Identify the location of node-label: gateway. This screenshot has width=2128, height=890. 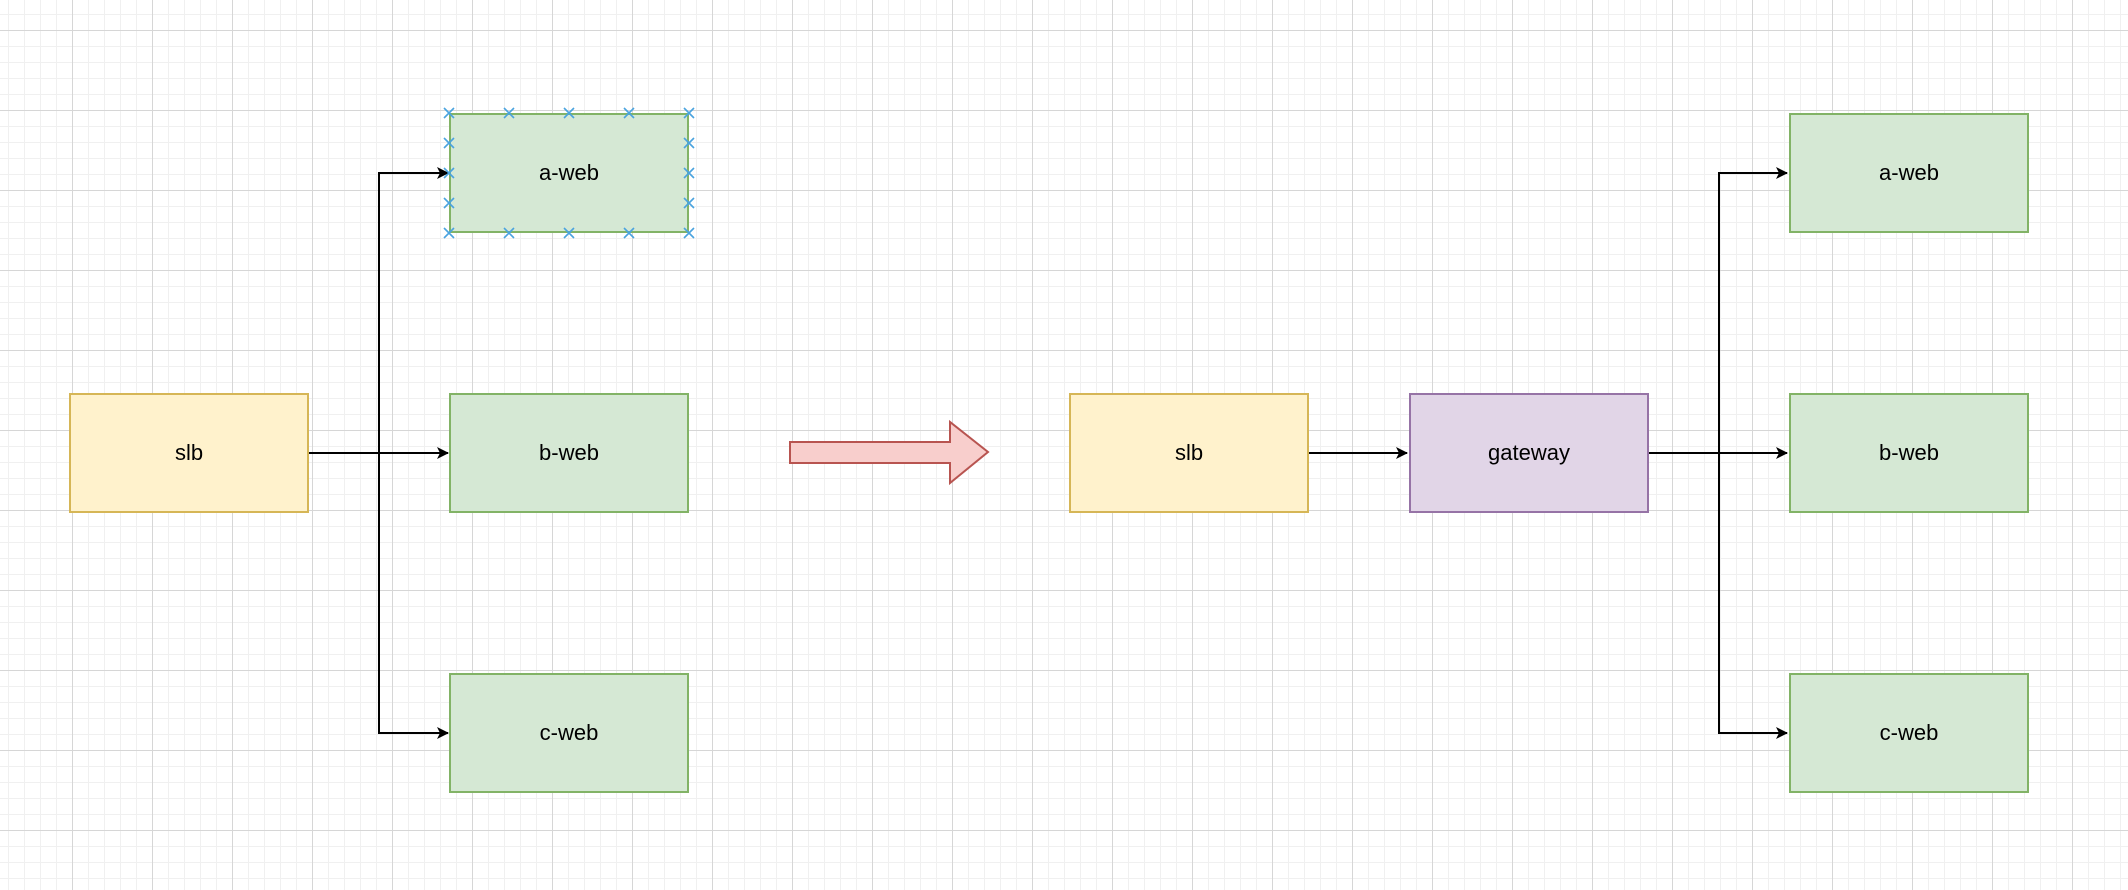
(1529, 452).